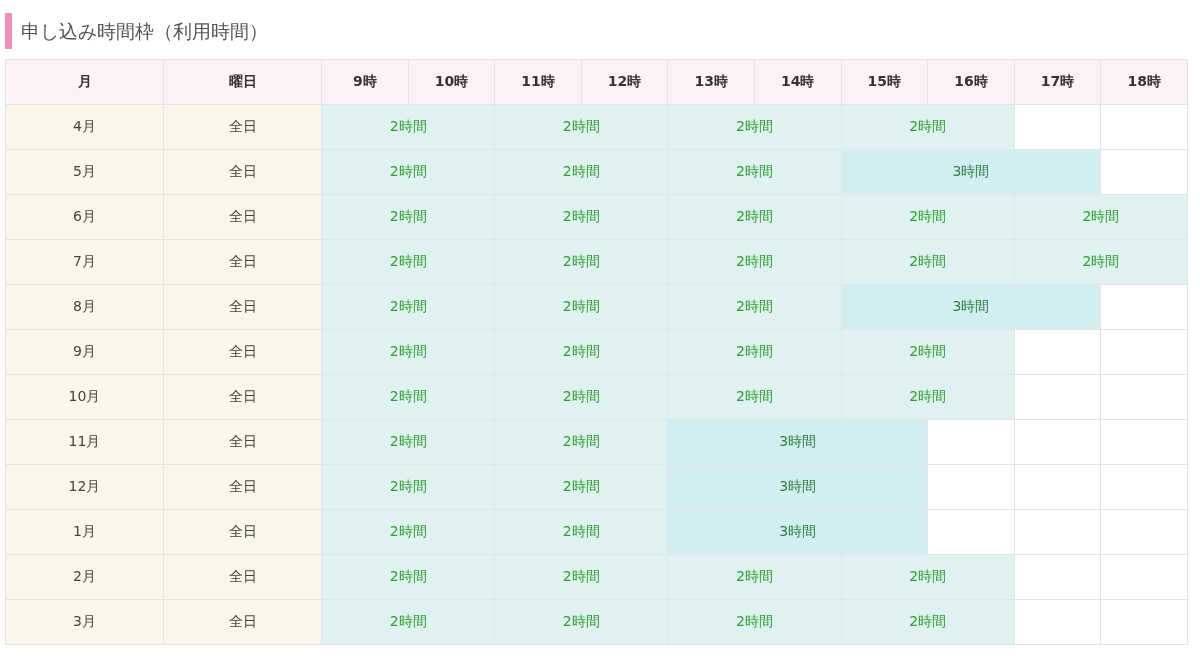 This screenshot has width=1200, height=656. What do you see at coordinates (84, 172) in the screenshot?
I see `table-cell: 5月` at bounding box center [84, 172].